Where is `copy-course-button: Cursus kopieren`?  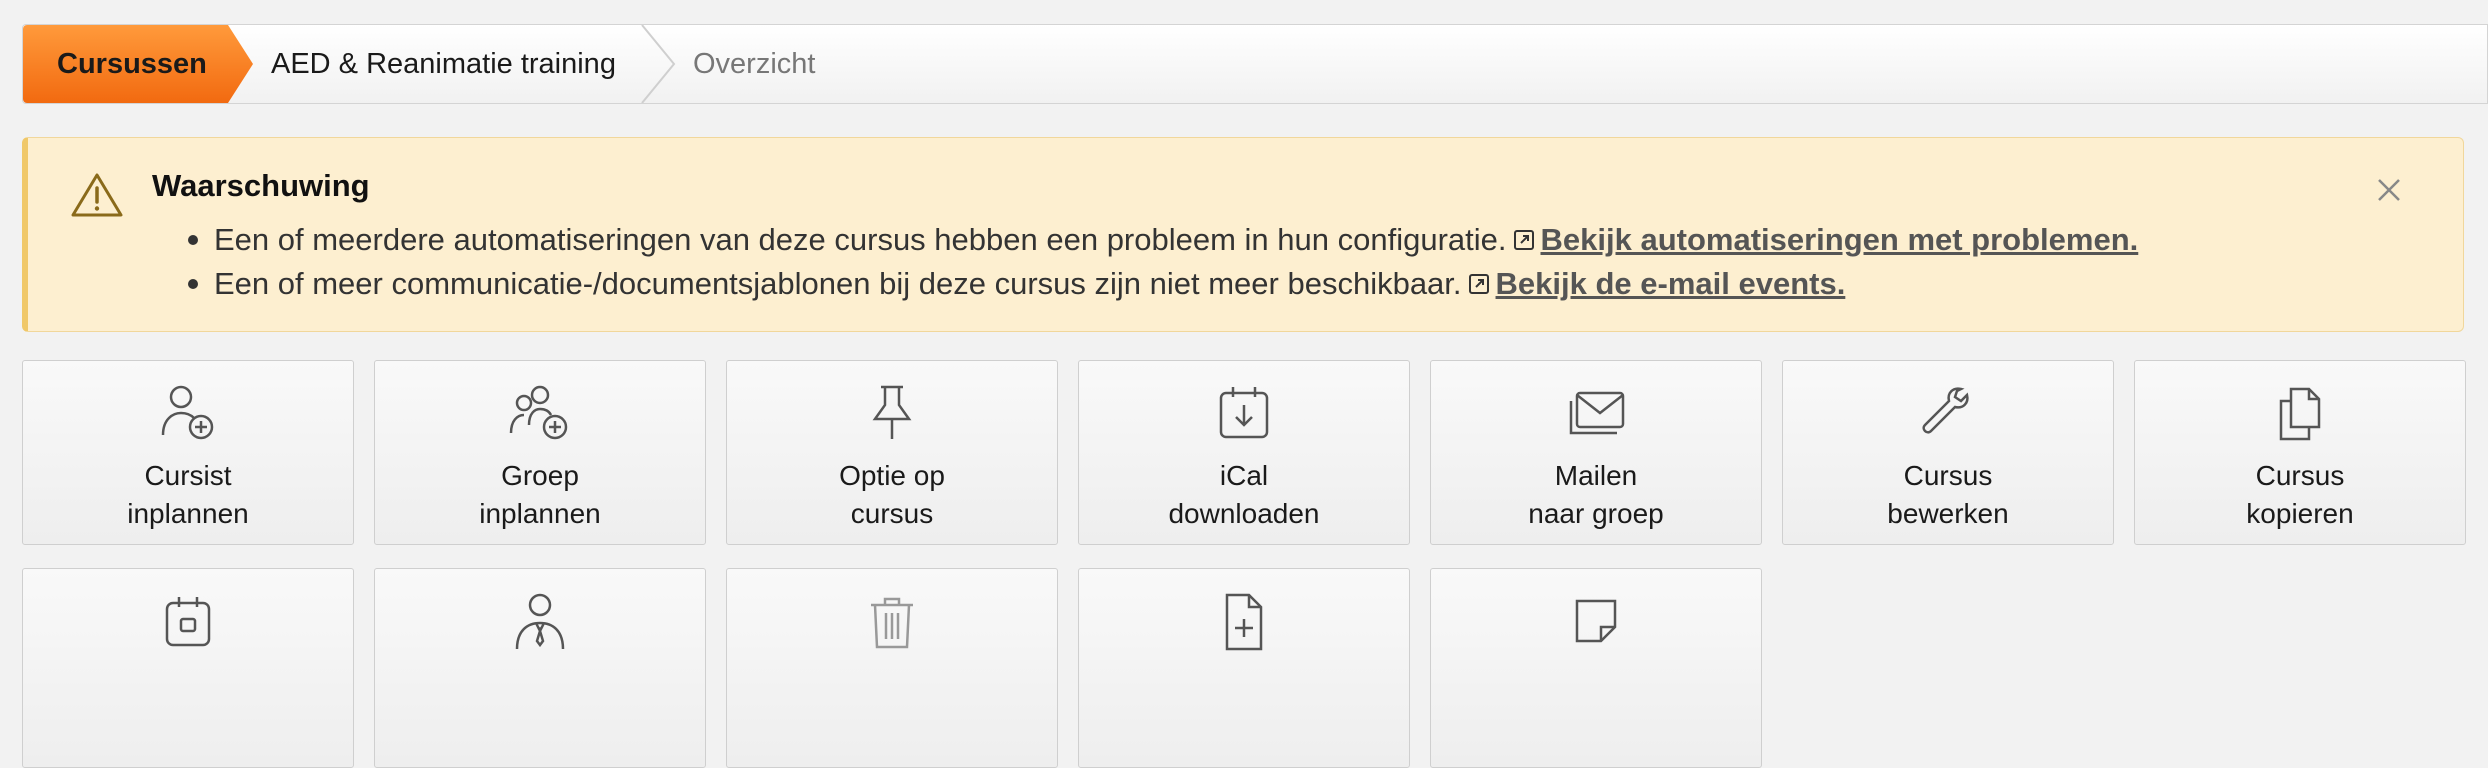
copy-course-button: Cursus kopieren is located at coordinates (2300, 452).